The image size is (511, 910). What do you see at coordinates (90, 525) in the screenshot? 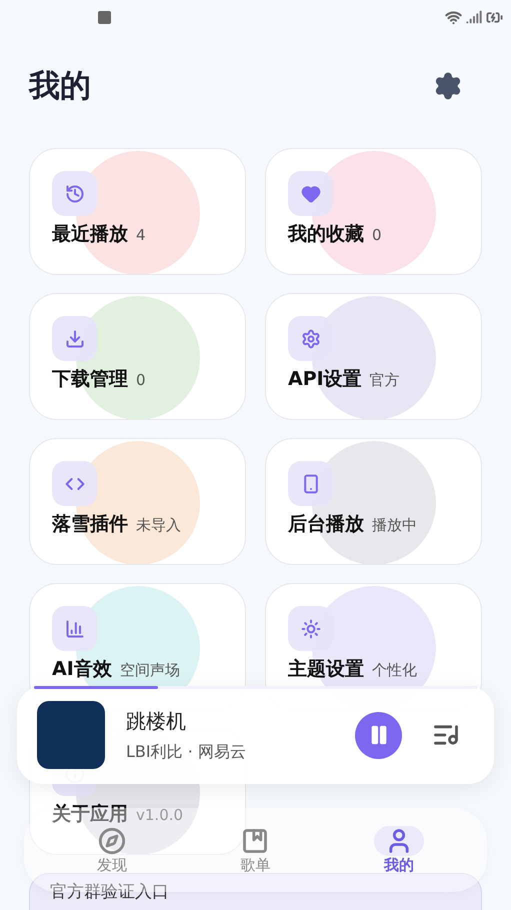
I see `card-label: 落雪插件` at bounding box center [90, 525].